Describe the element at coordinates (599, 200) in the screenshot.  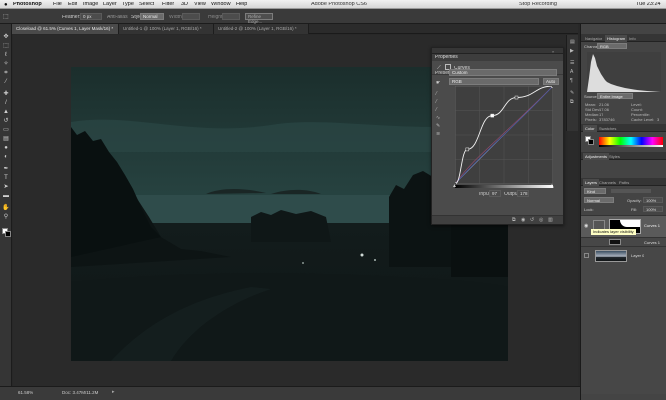
I see `blend-mode-dropdown: Normal` at that location.